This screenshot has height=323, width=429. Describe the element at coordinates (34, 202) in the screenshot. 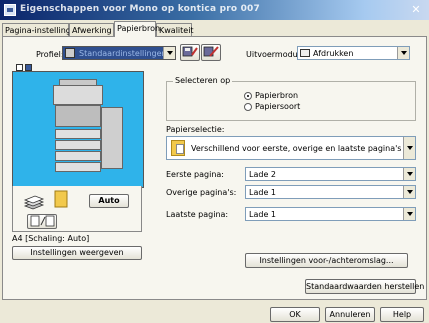

I see `stack-paper-icon` at that location.